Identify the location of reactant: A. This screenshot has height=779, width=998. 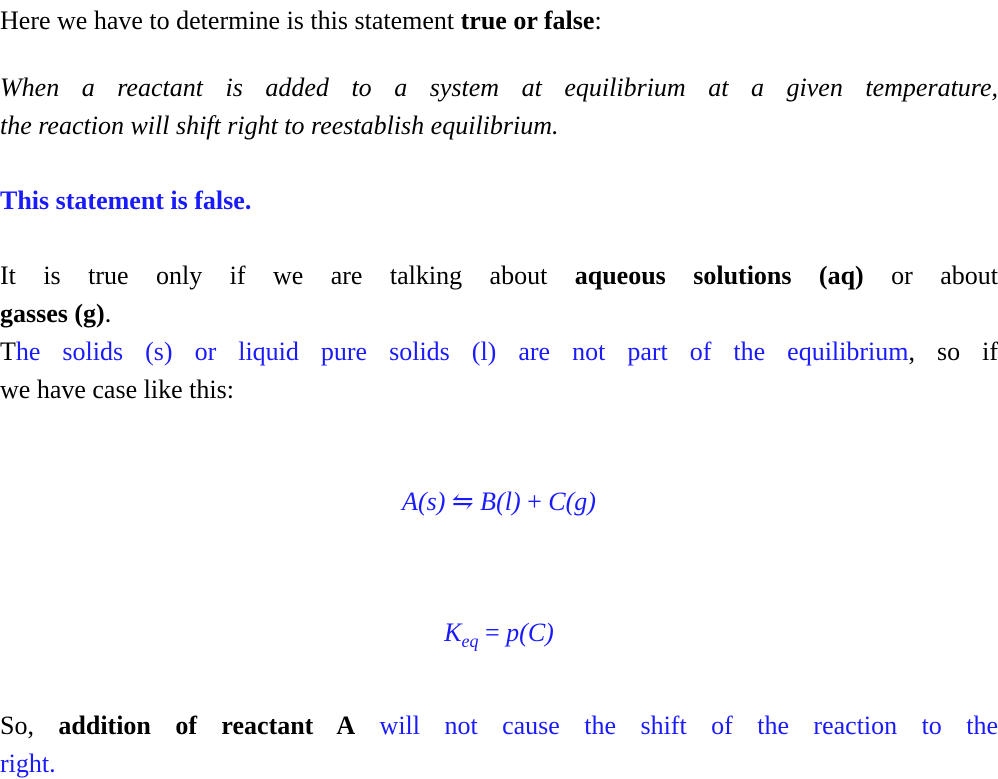
(410, 501).